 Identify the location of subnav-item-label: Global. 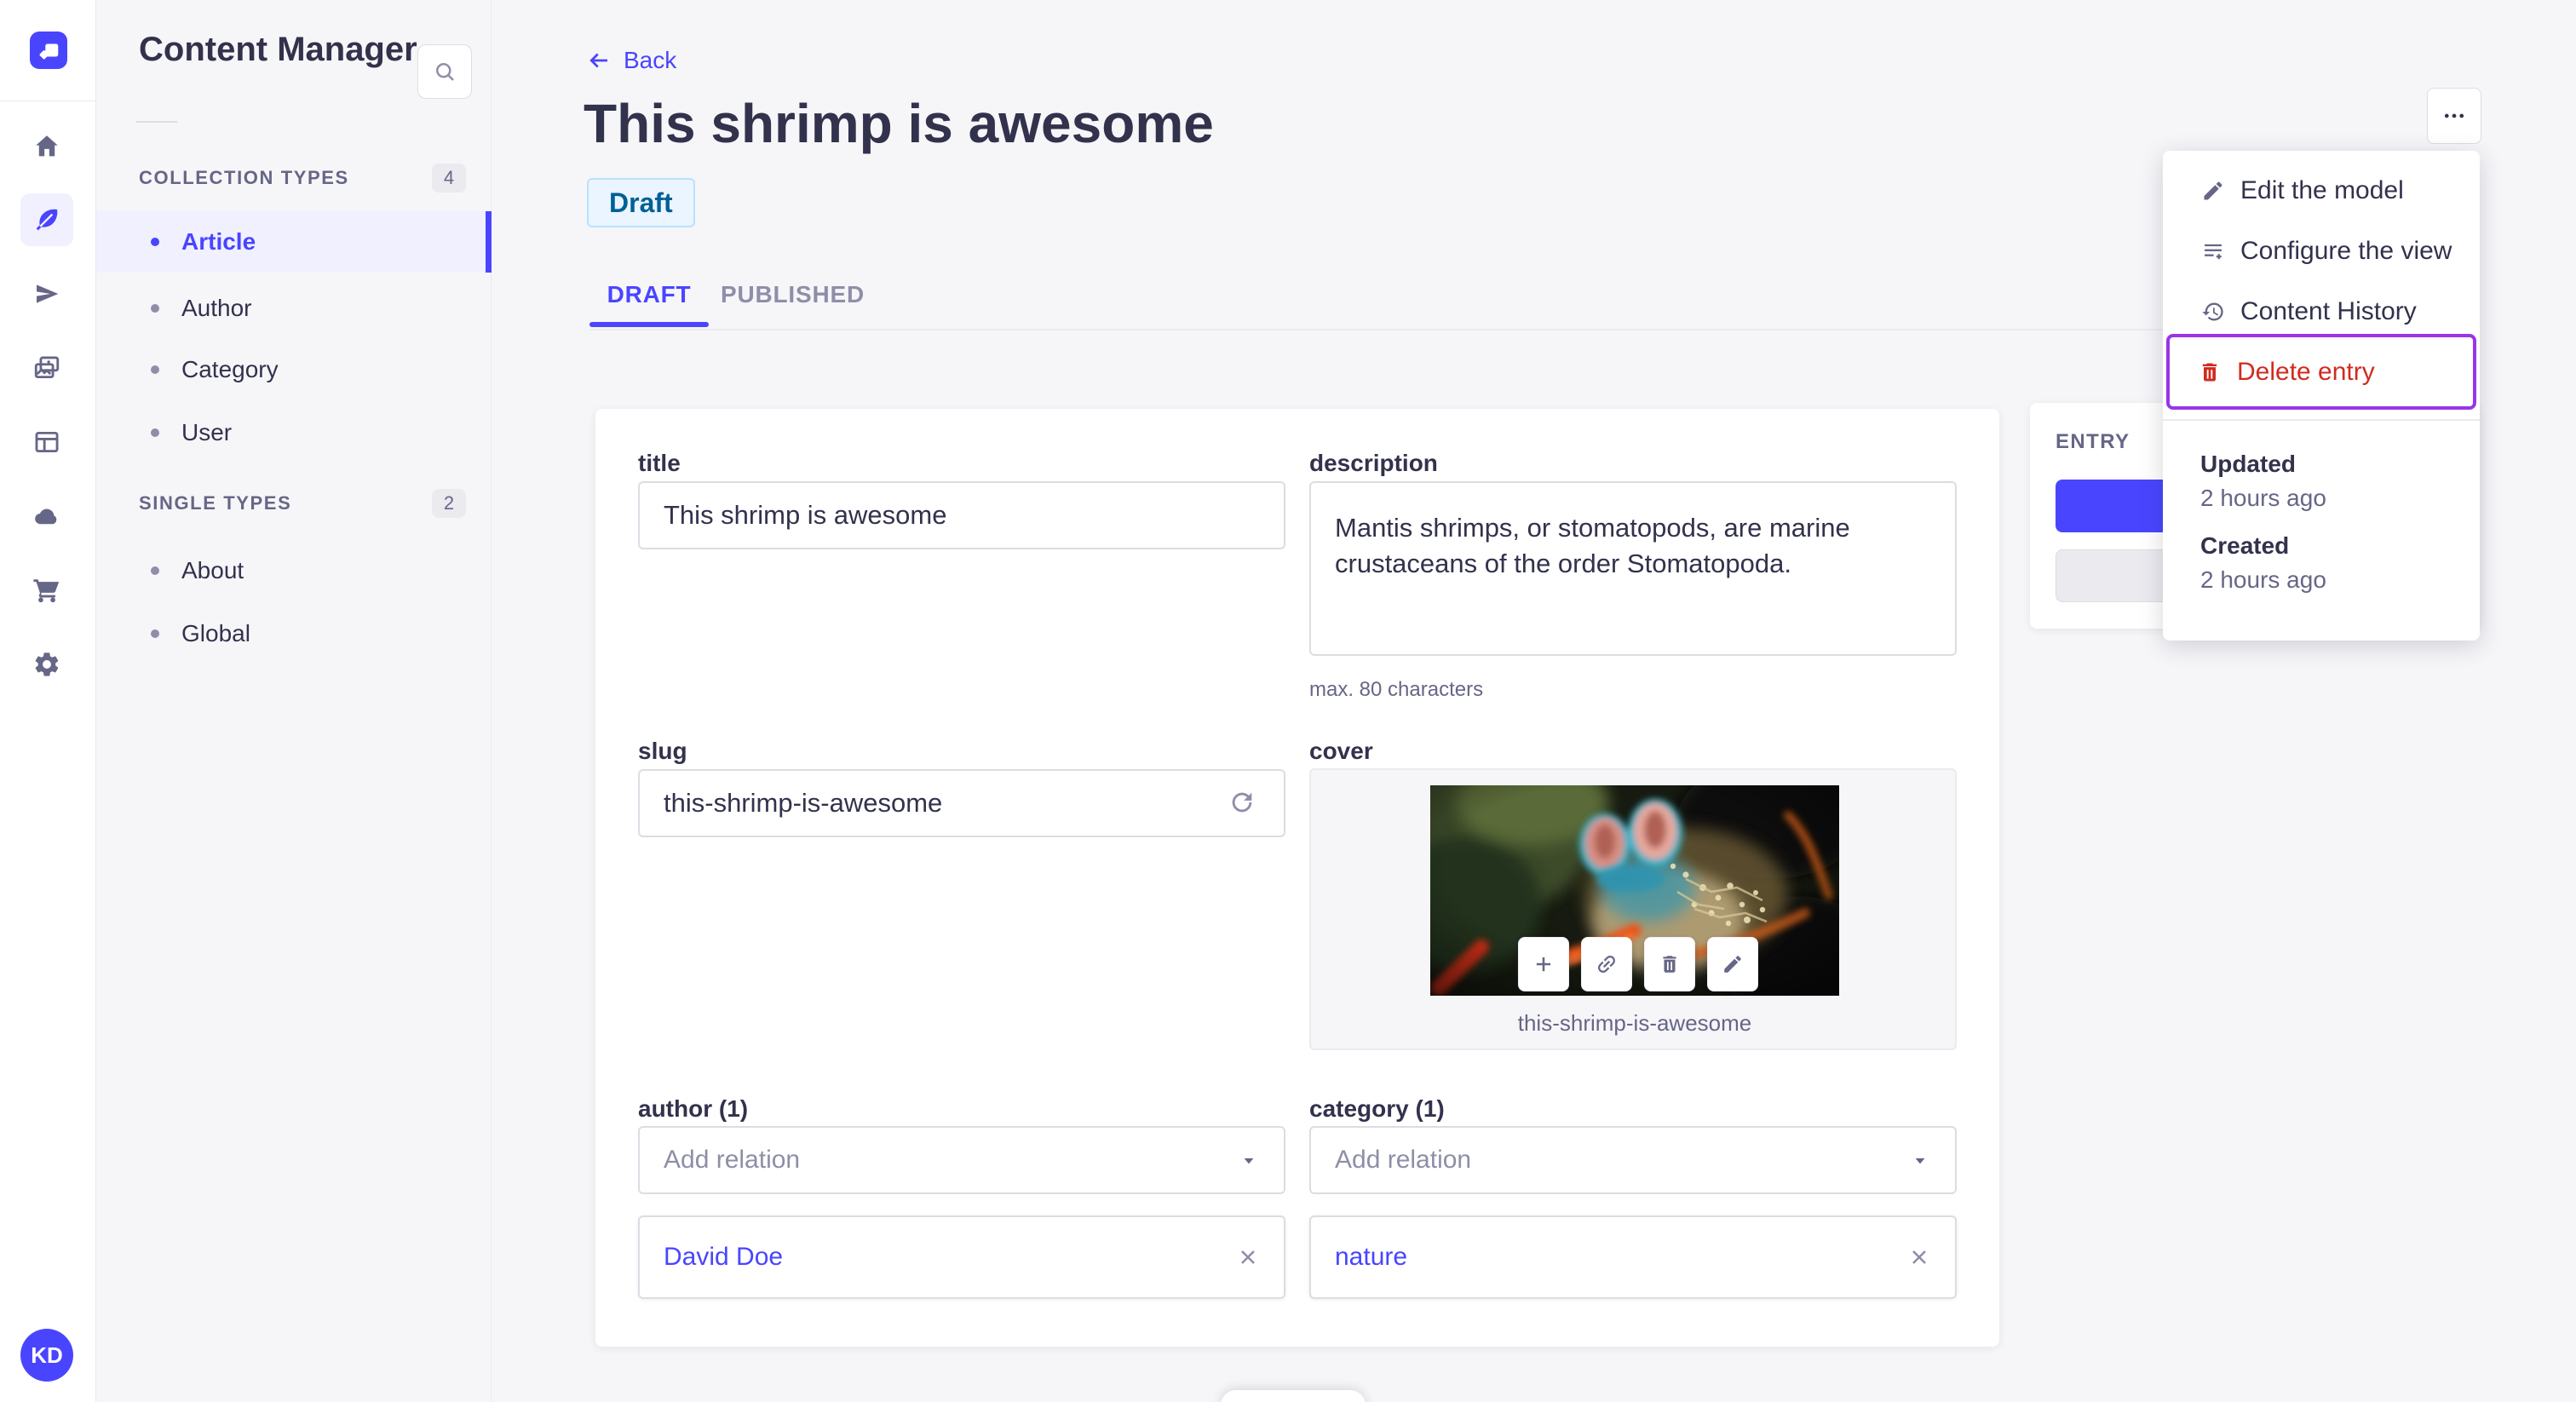
(216, 633).